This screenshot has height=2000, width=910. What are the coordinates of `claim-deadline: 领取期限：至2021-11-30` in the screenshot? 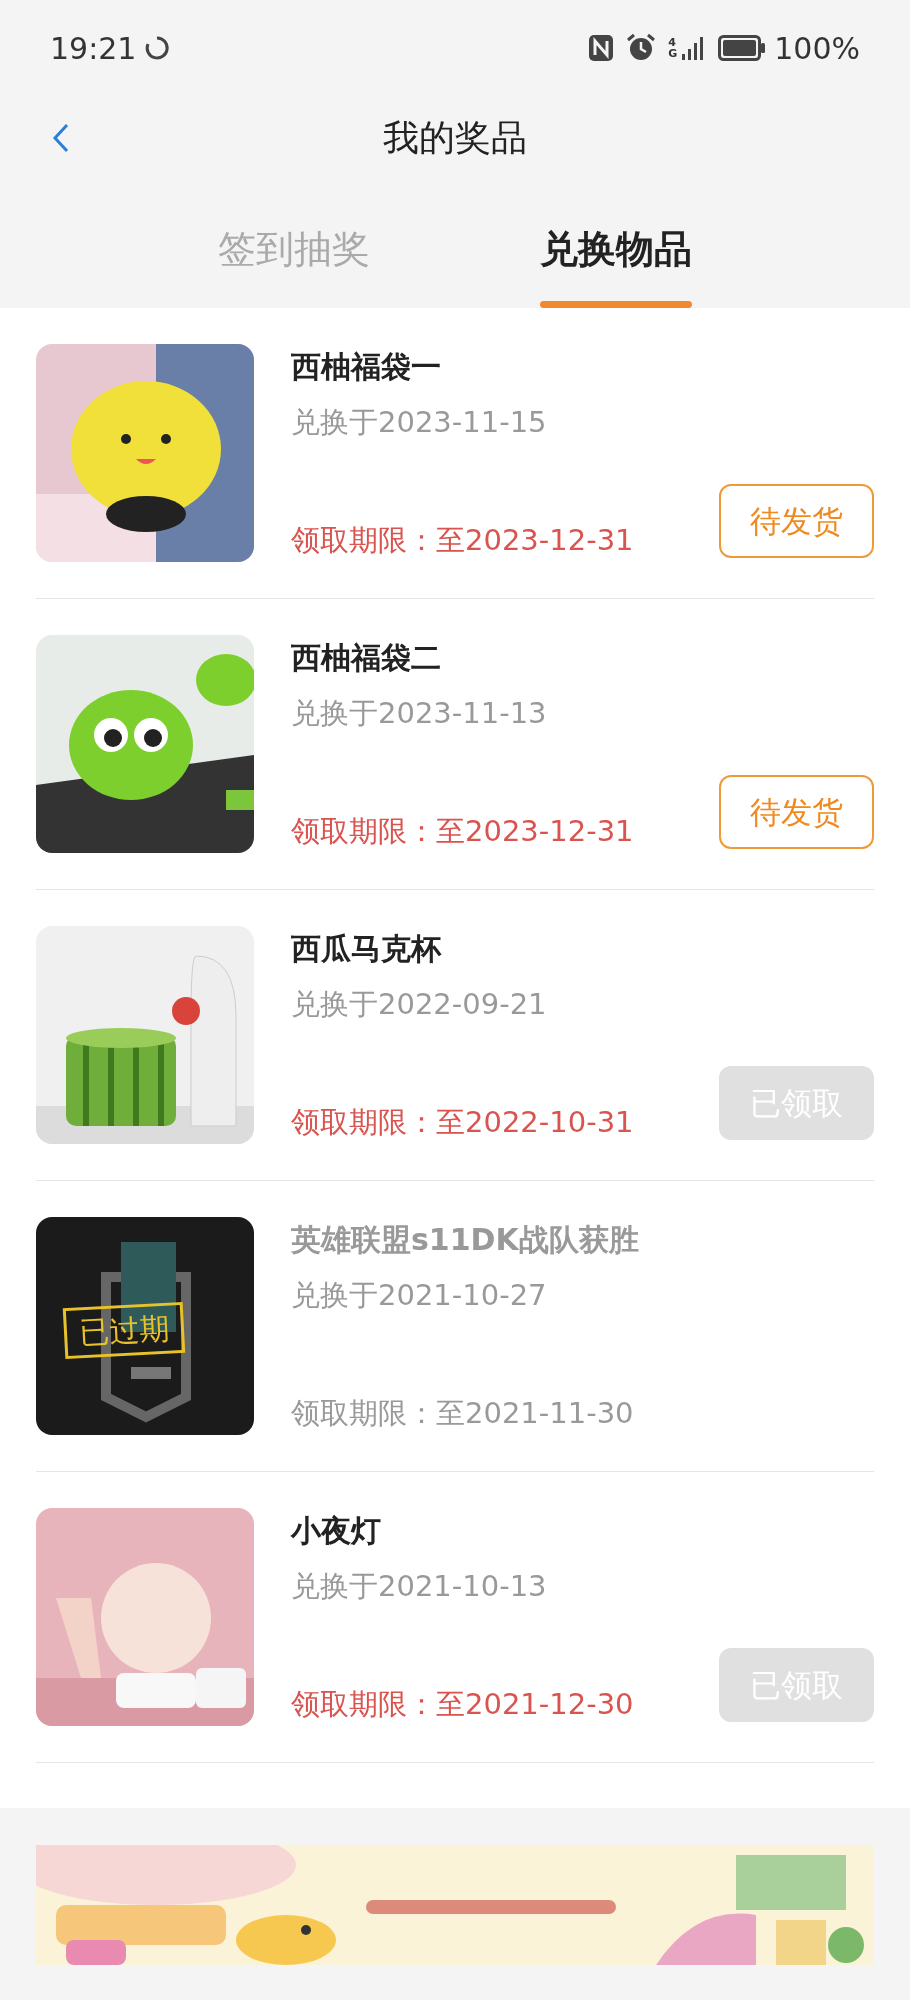 It's located at (462, 1413).